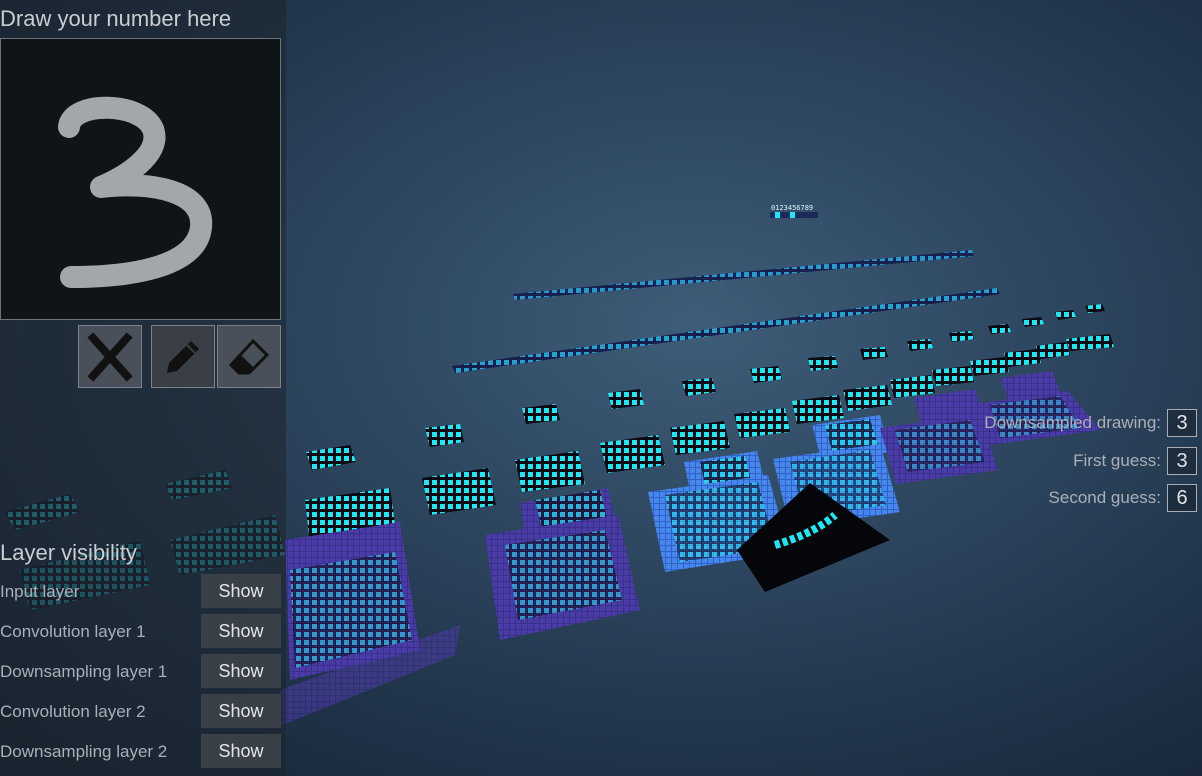 The width and height of the screenshot is (1202, 776). What do you see at coordinates (73, 711) in the screenshot?
I see `layer-label: Convolution layer 2` at bounding box center [73, 711].